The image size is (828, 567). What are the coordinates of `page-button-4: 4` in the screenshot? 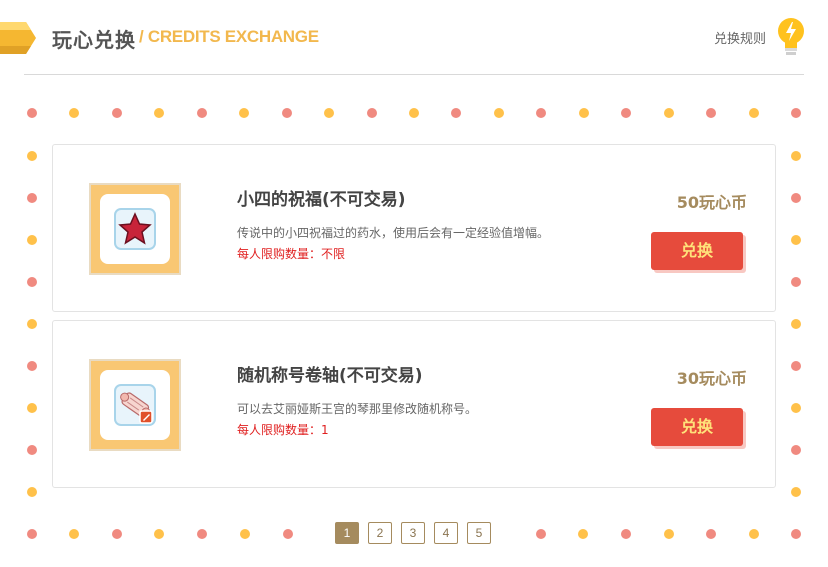 It's located at (446, 533).